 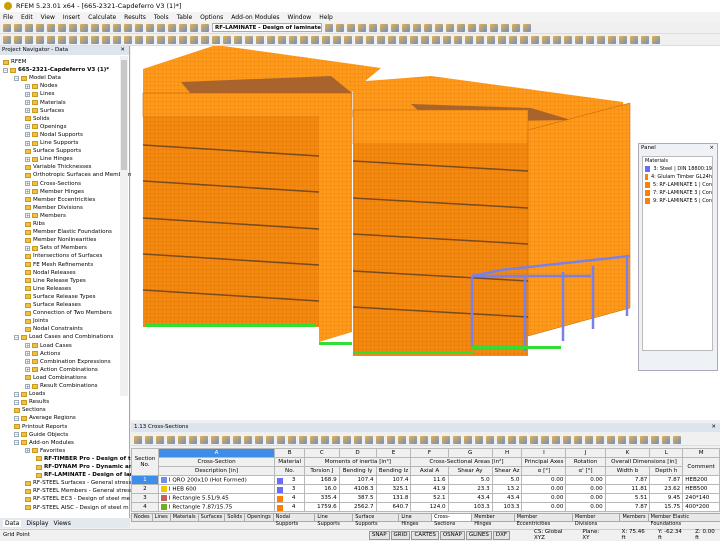 I want to click on column-letter: I, so click(x=544, y=453).